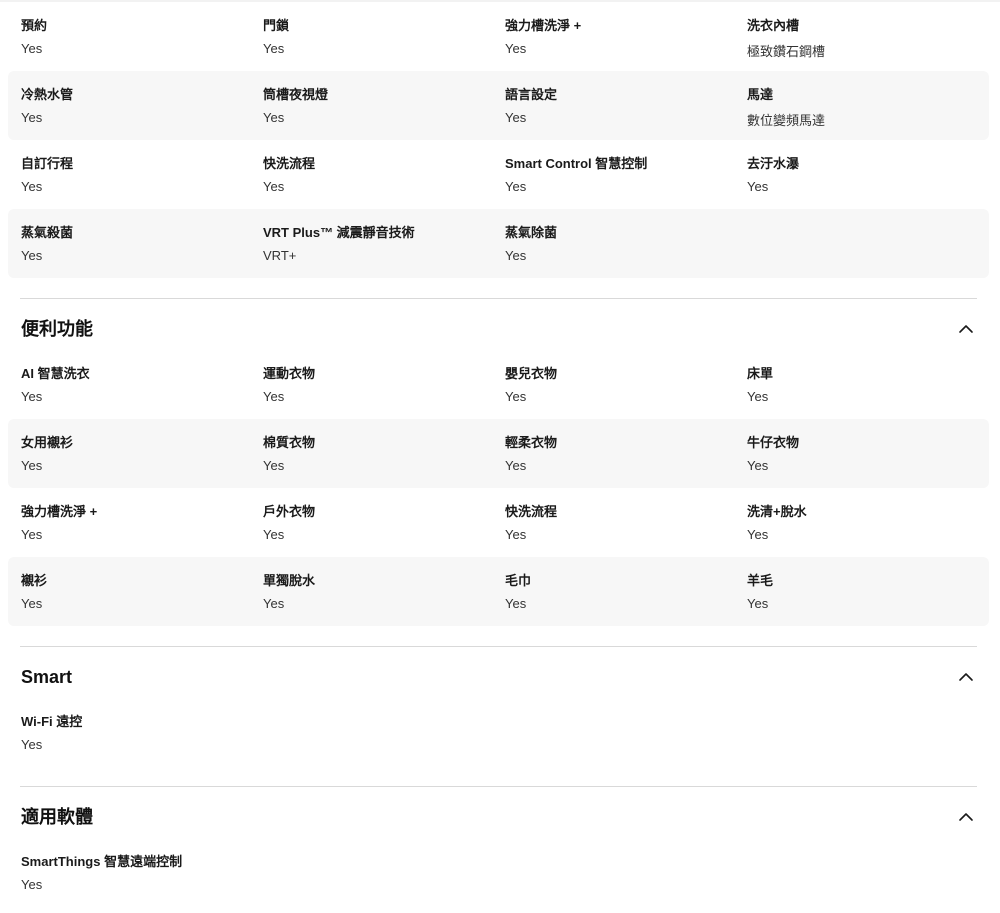 This screenshot has width=1000, height=913. I want to click on spec-row: 女用襯衫 Yes 棉質衣物 Yes 輕柔衣物 Yes 牛仔衣物 Yes, so click(498, 453).